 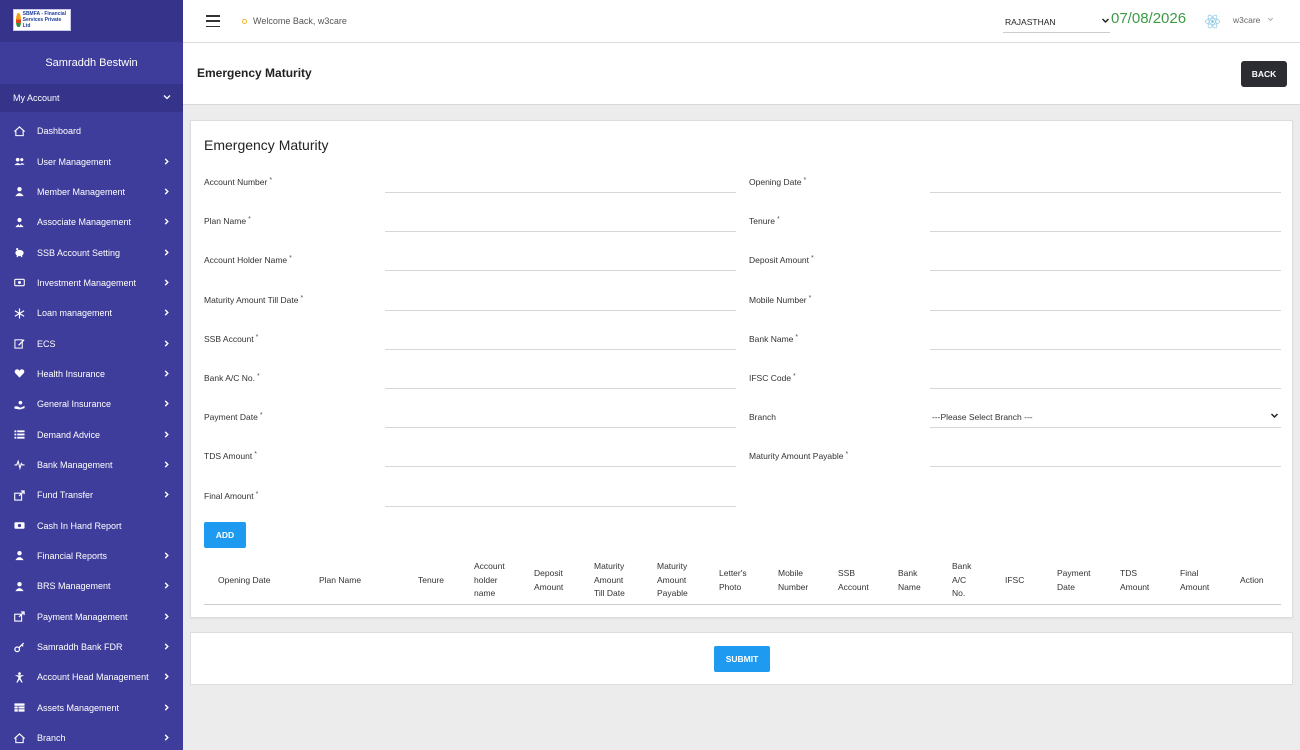 What do you see at coordinates (560, 417) in the screenshot?
I see `payment-date-input` at bounding box center [560, 417].